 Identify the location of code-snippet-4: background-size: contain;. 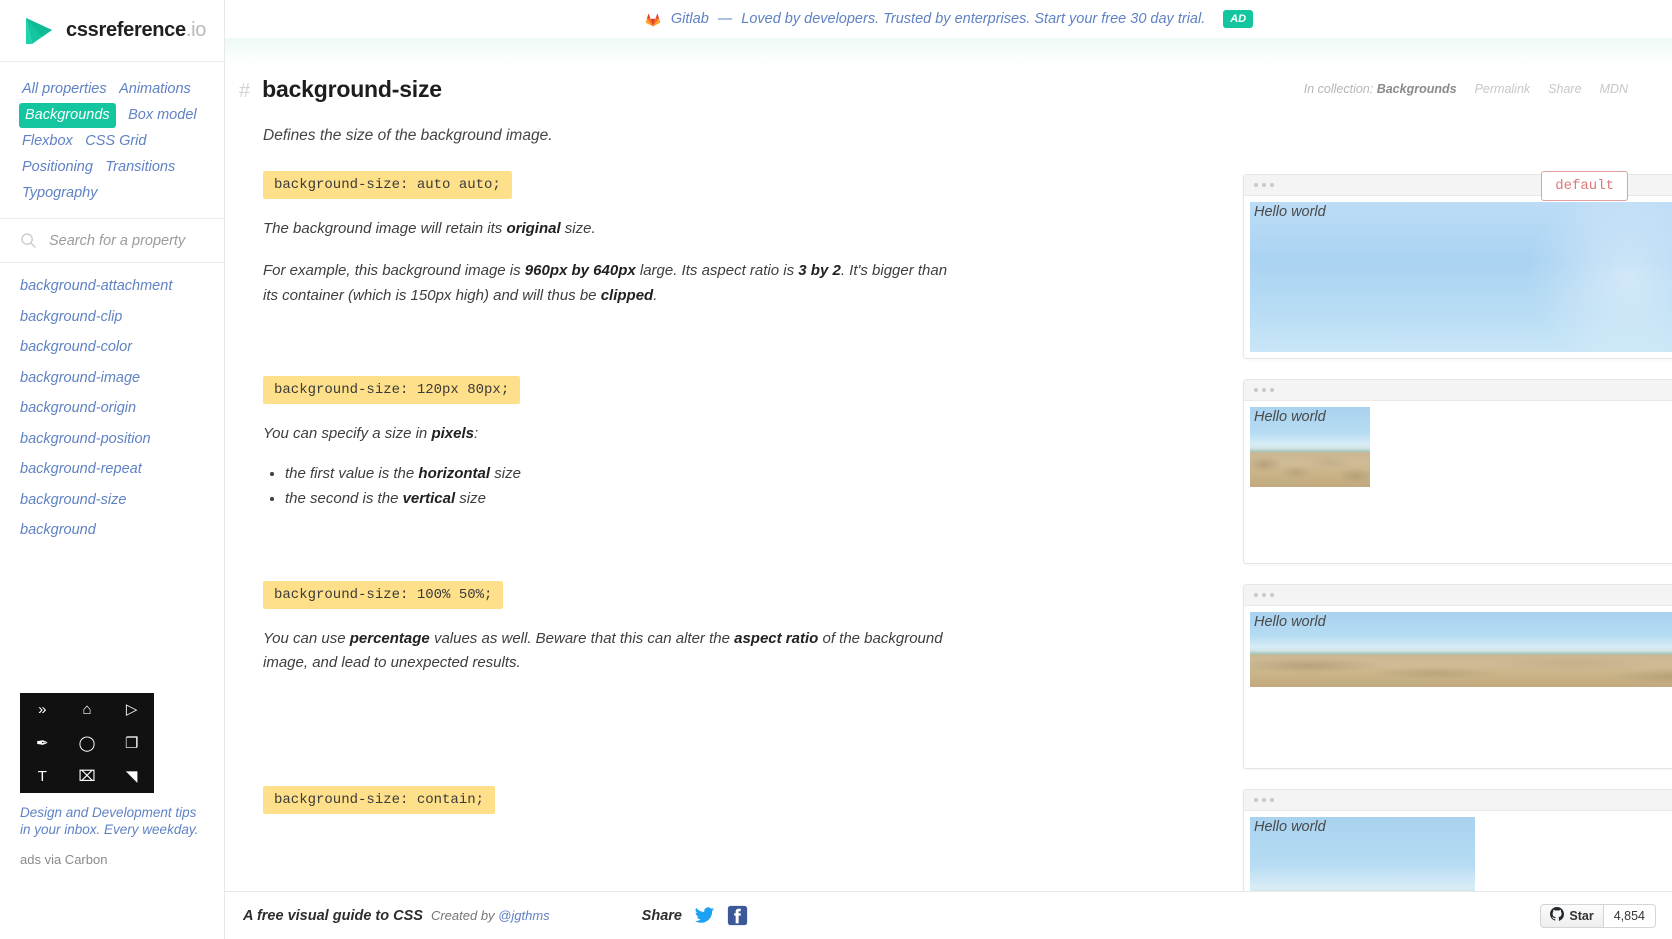
(379, 800).